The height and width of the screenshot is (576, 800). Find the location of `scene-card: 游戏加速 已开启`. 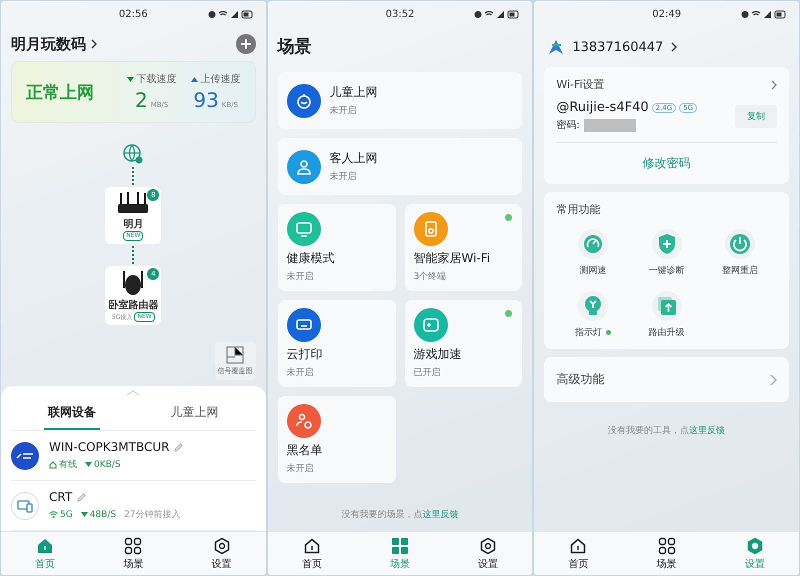

scene-card: 游戏加速 已开启 is located at coordinates (463, 343).